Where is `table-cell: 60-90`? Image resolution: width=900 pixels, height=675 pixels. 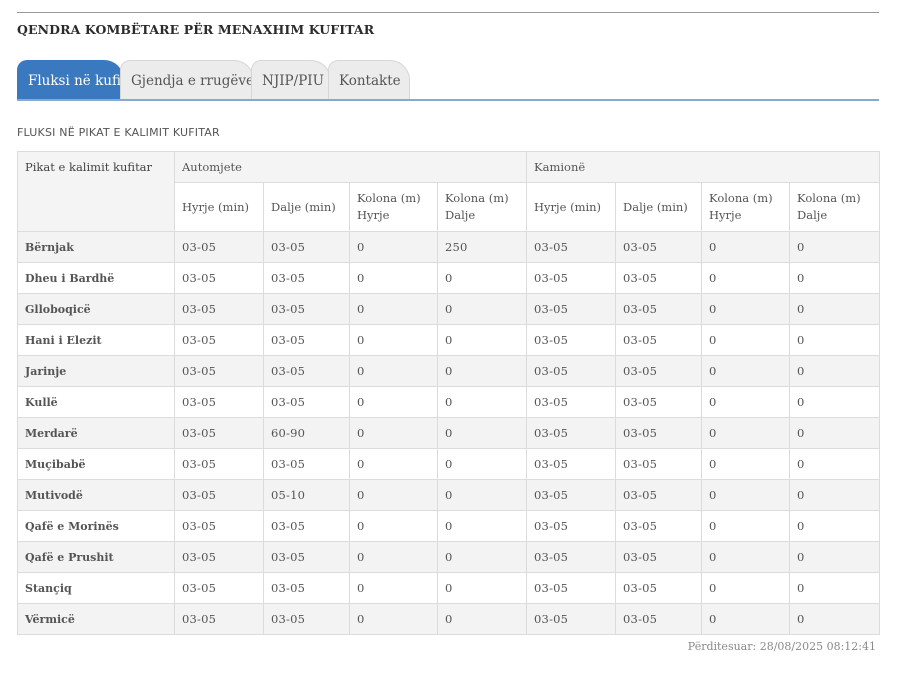 table-cell: 60-90 is located at coordinates (306, 433).